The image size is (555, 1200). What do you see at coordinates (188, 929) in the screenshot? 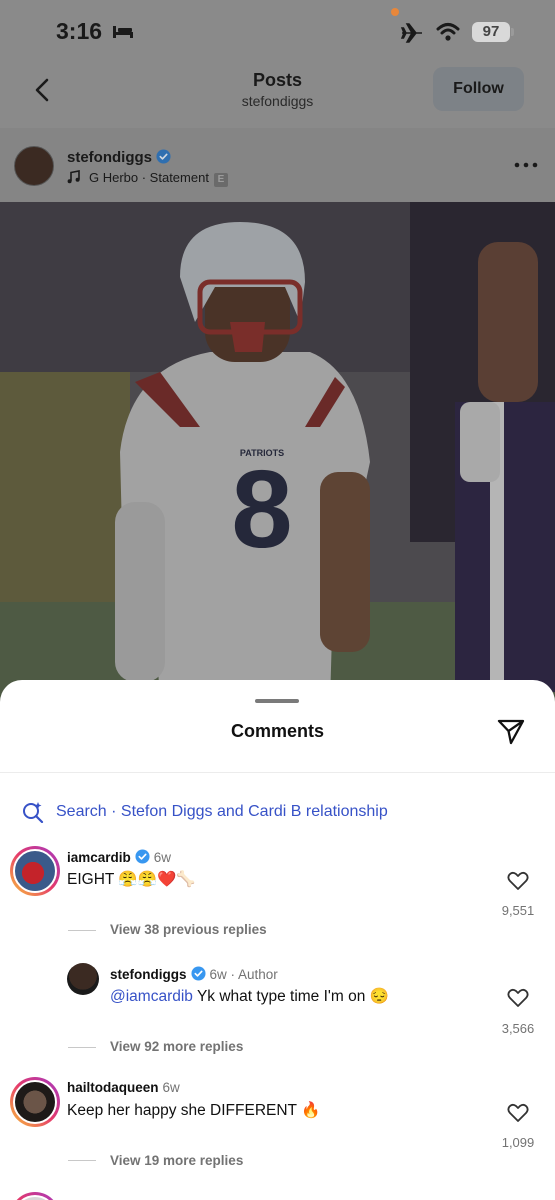
I see `view-replies-button: View 38 previous replies` at bounding box center [188, 929].